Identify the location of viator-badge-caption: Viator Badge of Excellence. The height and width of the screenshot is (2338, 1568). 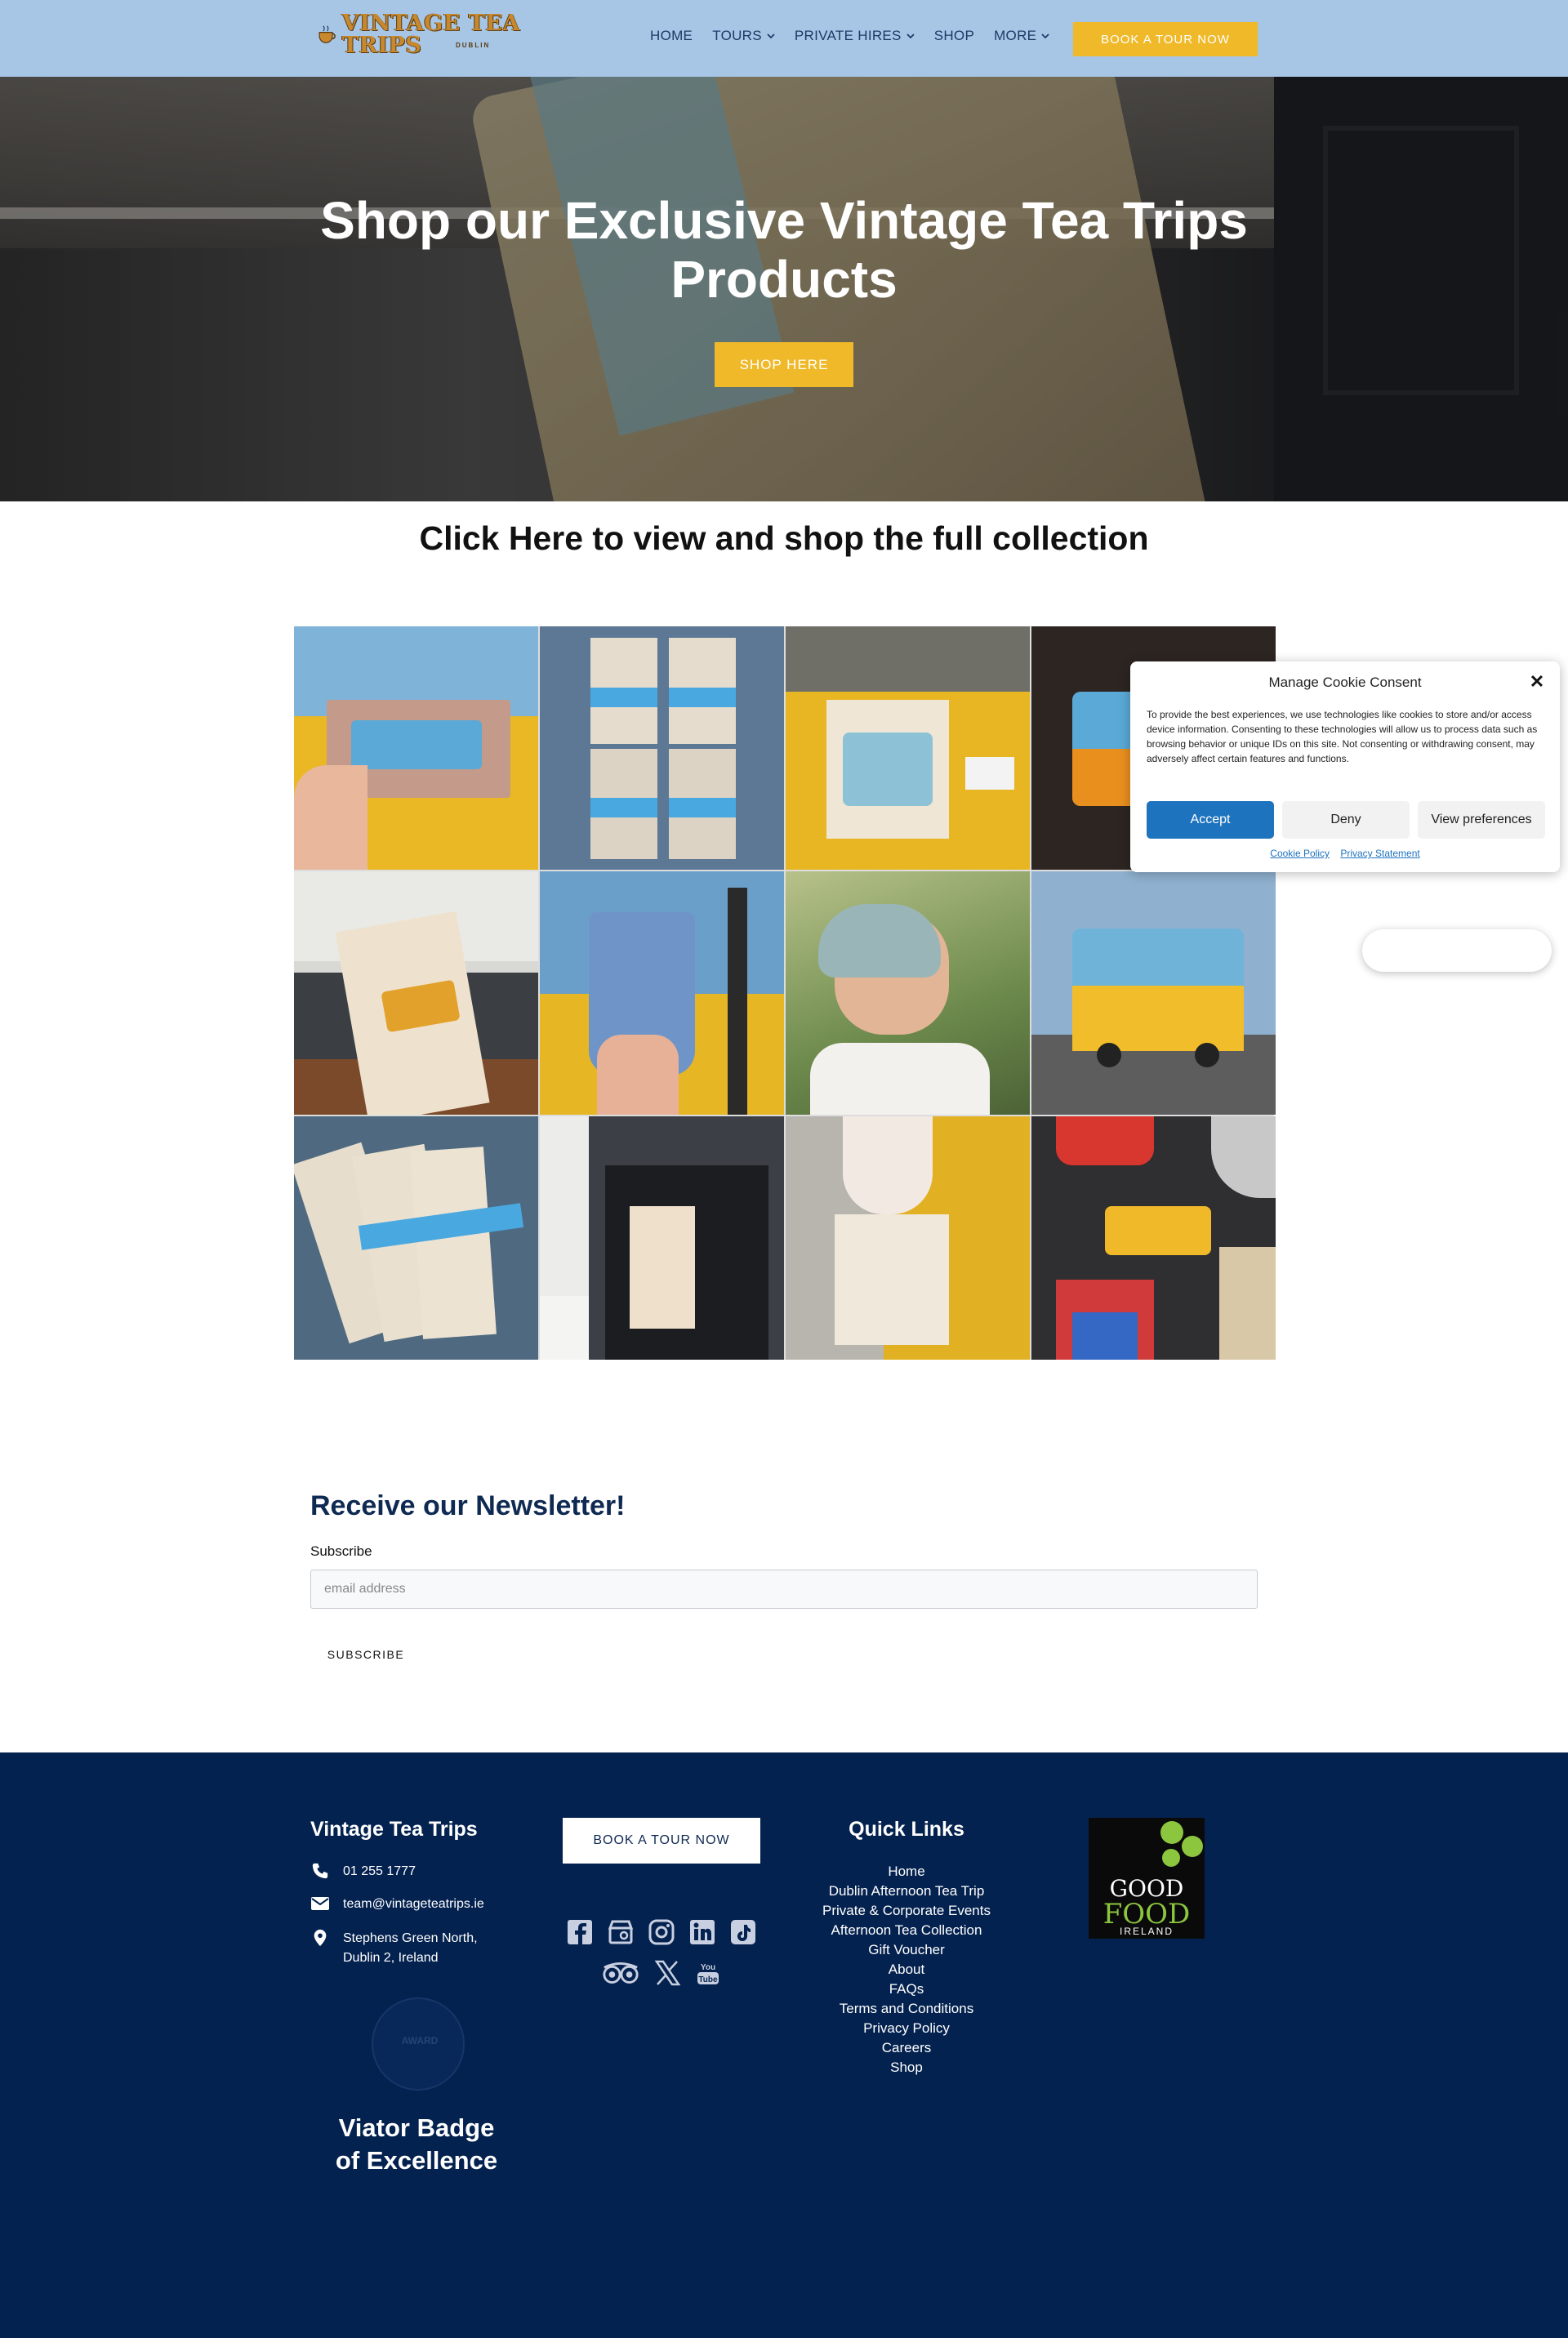
(416, 2144).